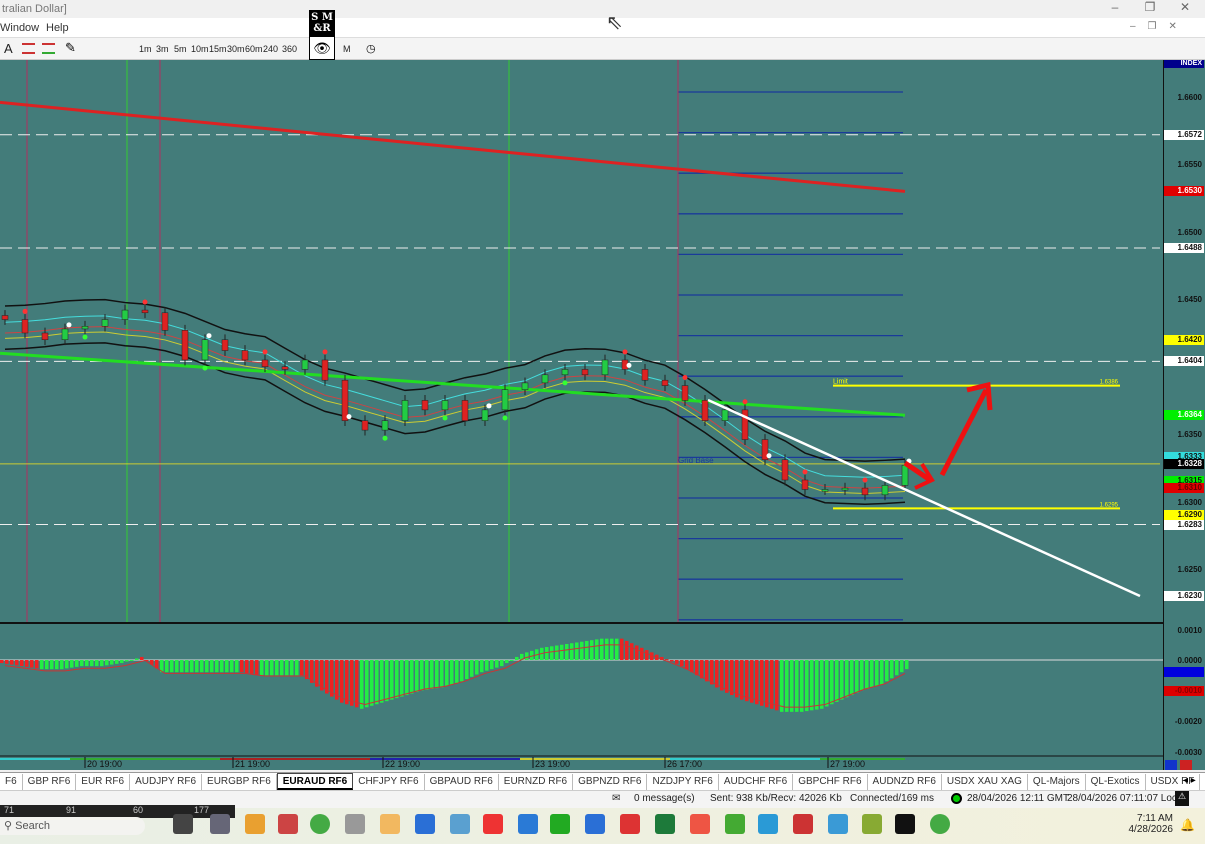 Image resolution: width=1205 pixels, height=844 pixels. What do you see at coordinates (183, 824) in the screenshot?
I see `task-view-icon` at bounding box center [183, 824].